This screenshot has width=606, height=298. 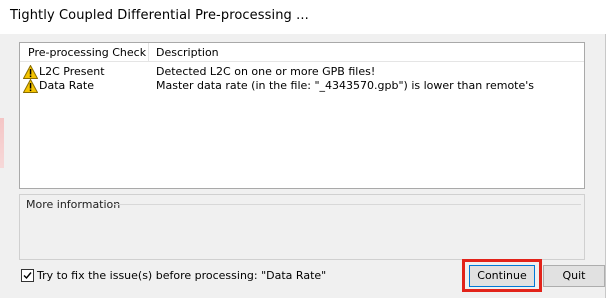 What do you see at coordinates (502, 275) in the screenshot?
I see `continue-highlight-box` at bounding box center [502, 275].